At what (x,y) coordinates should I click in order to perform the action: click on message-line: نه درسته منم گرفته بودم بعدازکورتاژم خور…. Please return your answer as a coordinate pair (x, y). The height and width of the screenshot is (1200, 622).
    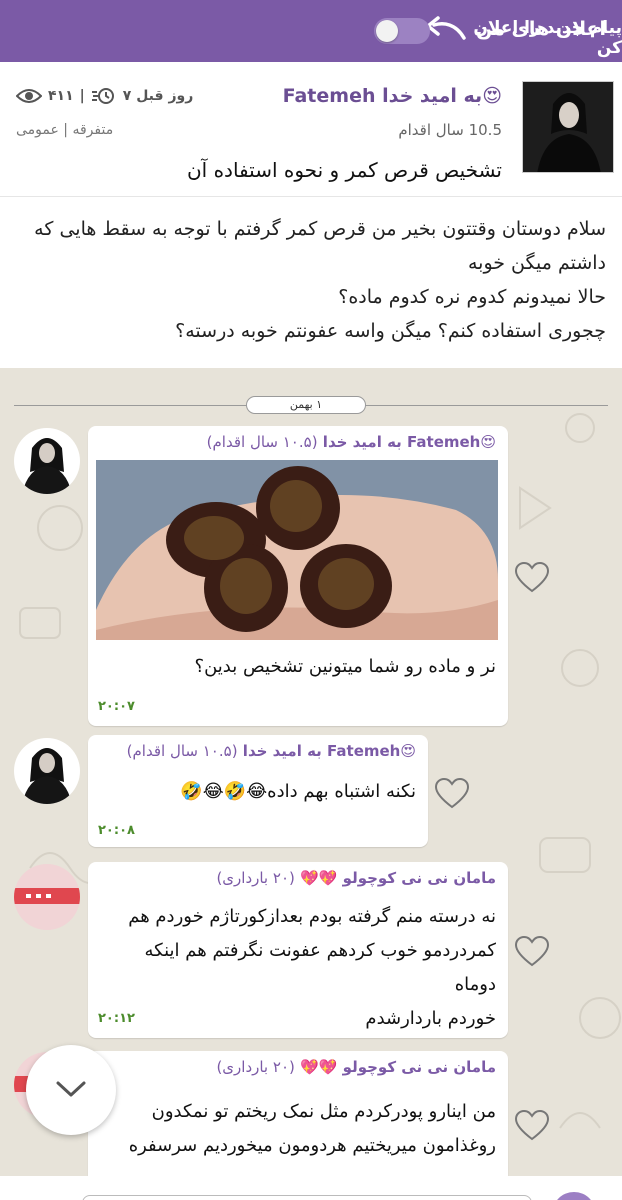
    Looking at the image, I should click on (312, 916).